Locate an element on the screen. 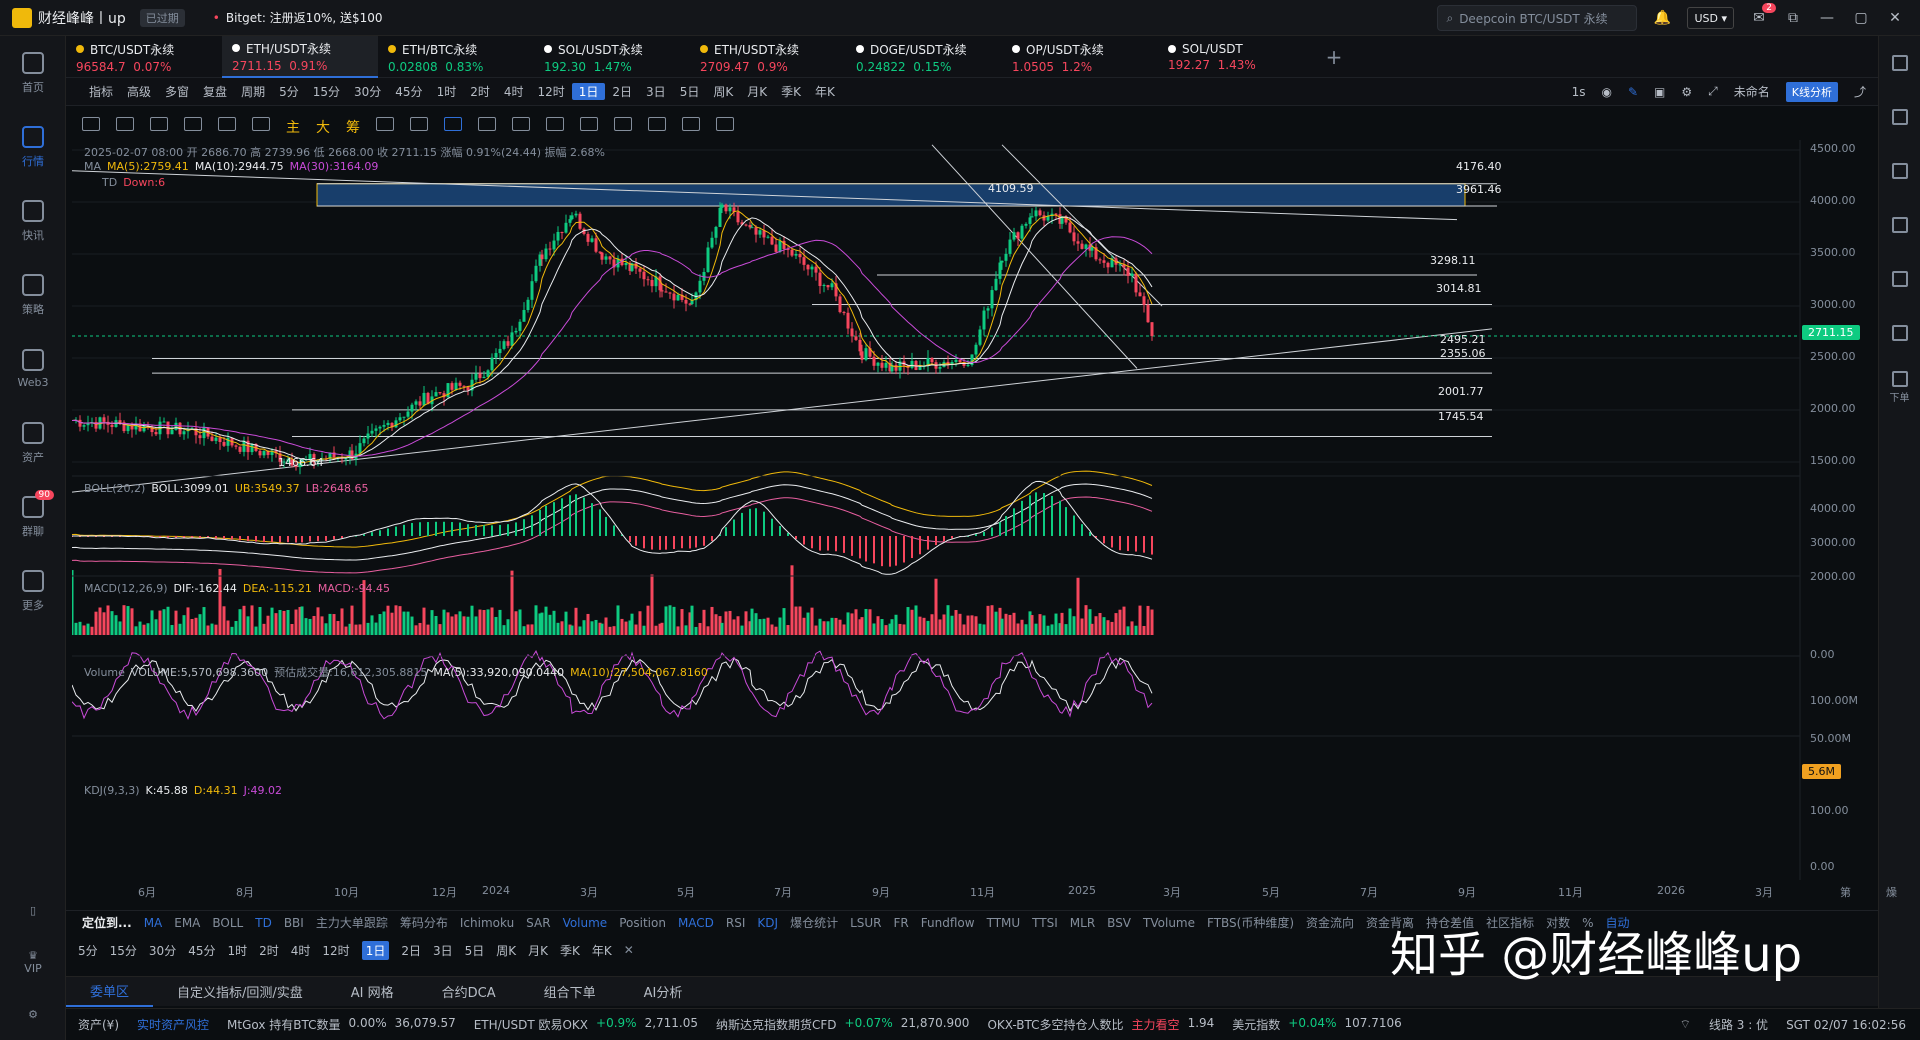  period-item: 5分 is located at coordinates (88, 950).